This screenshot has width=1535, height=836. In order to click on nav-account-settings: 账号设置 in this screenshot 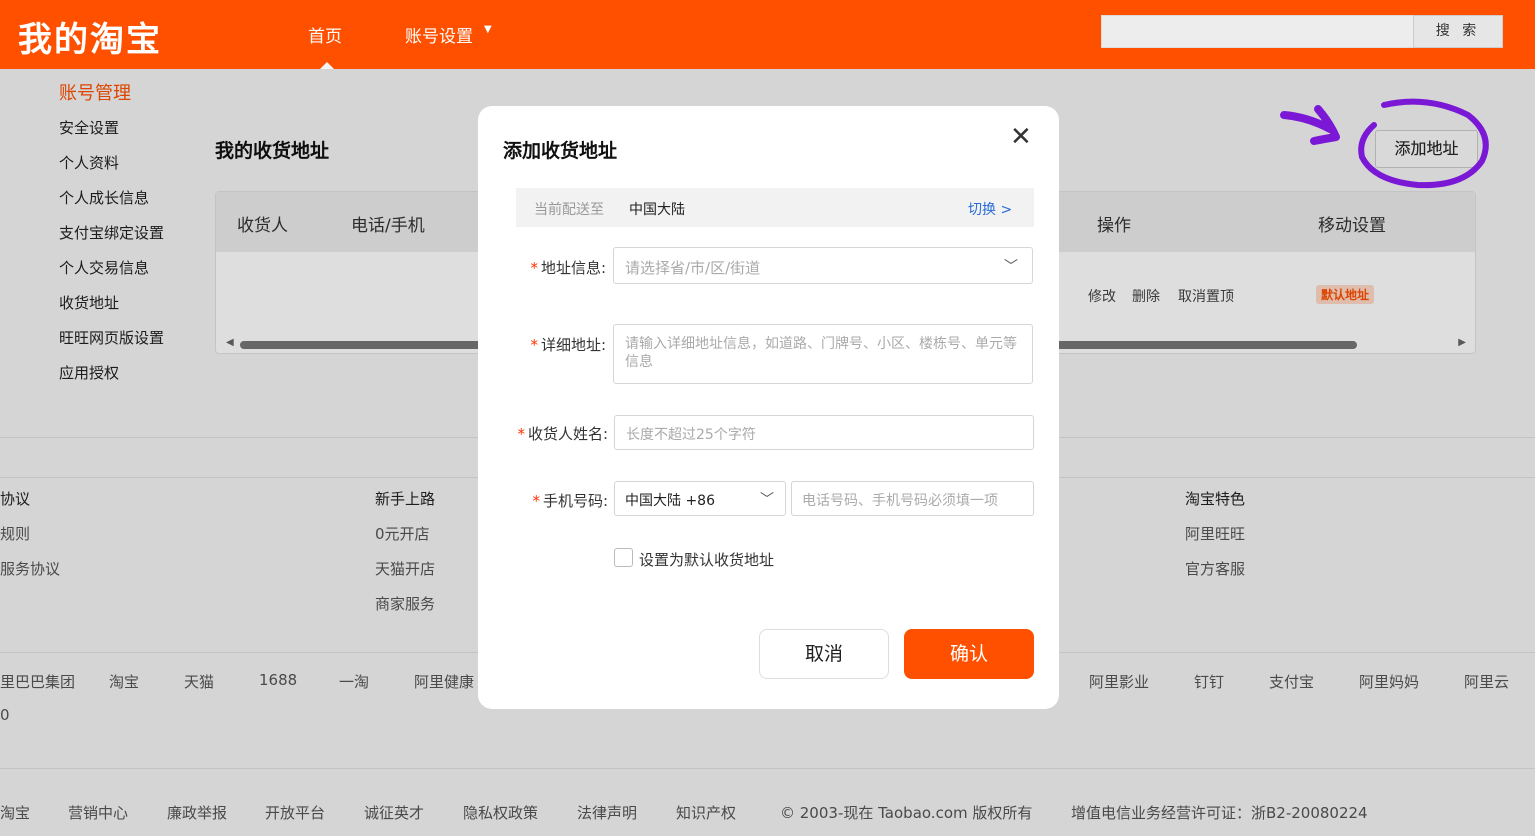, I will do `click(439, 34)`.